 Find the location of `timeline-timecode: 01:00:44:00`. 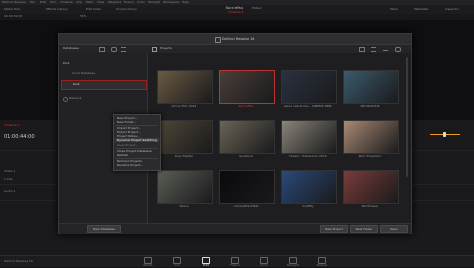

timeline-timecode: 01:00:44:00 is located at coordinates (19, 137).